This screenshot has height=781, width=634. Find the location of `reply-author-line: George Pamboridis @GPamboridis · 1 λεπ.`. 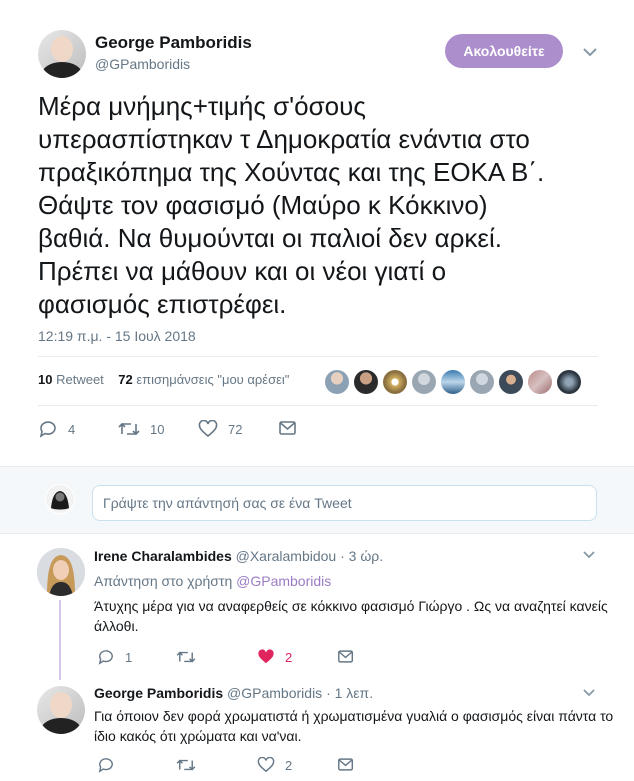

reply-author-line: George Pamboridis @GPamboridis · 1 λεπ. is located at coordinates (233, 693).